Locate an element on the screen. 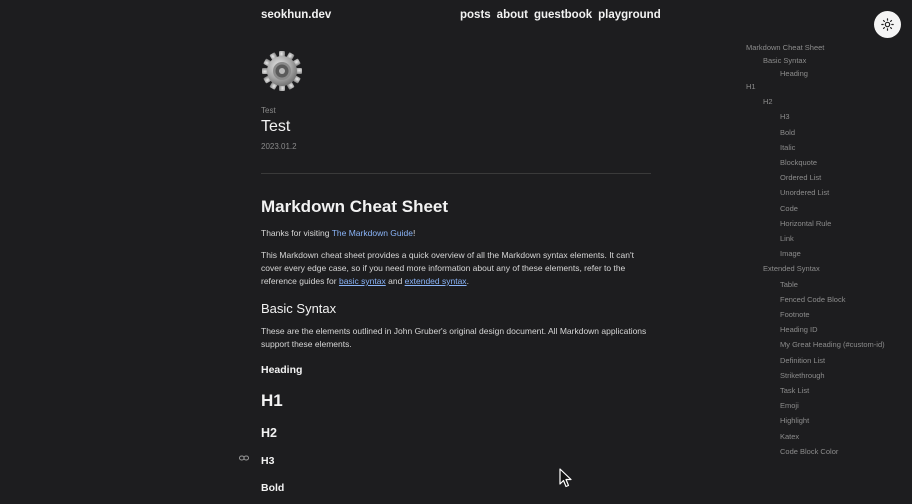 This screenshot has height=504, width=912. toc-item: Heading is located at coordinates (794, 73).